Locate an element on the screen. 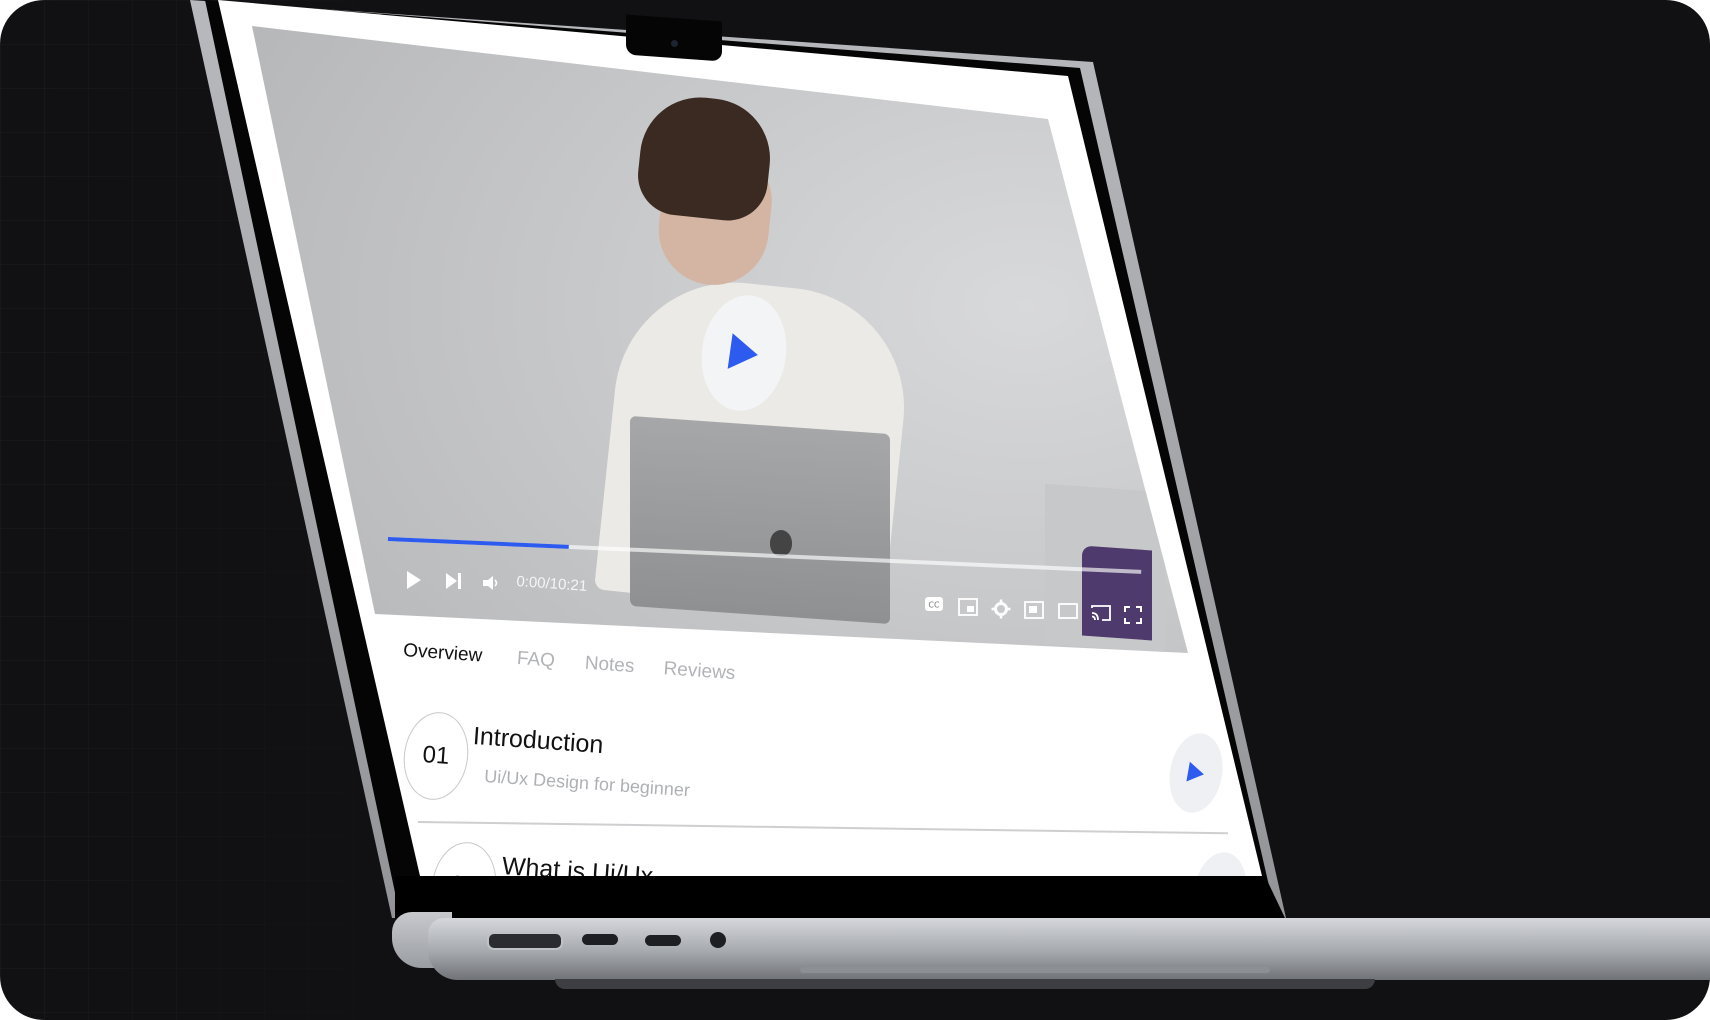  gear-icon is located at coordinates (1001, 609).